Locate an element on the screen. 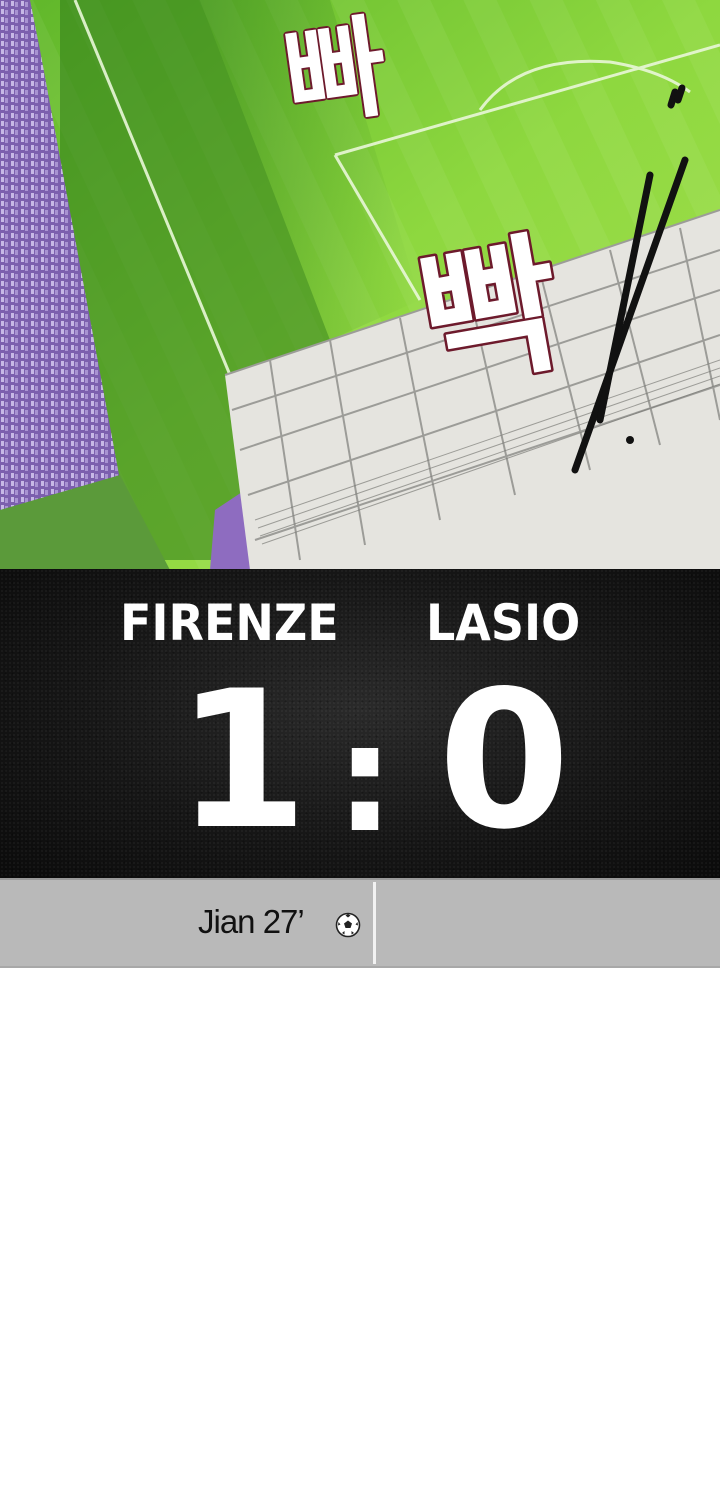 Image resolution: width=720 pixels, height=1500 pixels. svg-text: 빠 is located at coordinates (336, 72).